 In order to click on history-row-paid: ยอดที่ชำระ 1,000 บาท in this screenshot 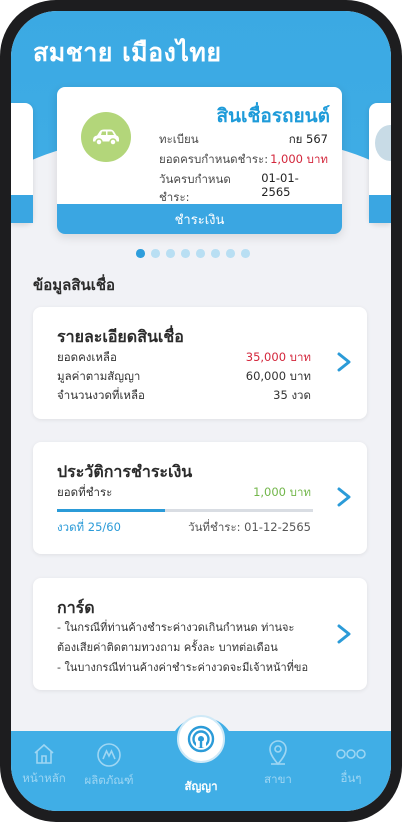, I will do `click(184, 492)`.